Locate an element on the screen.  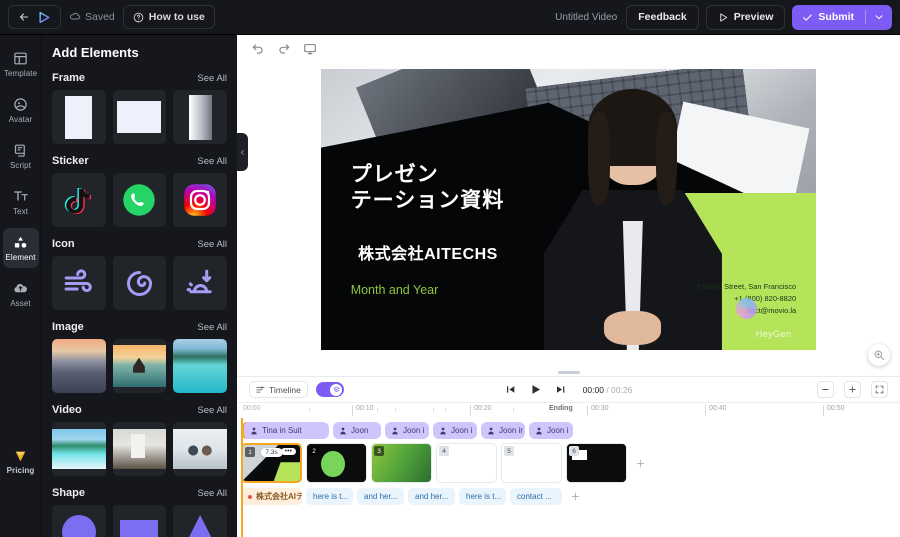
add-caption-button is located at coordinates (575, 496).